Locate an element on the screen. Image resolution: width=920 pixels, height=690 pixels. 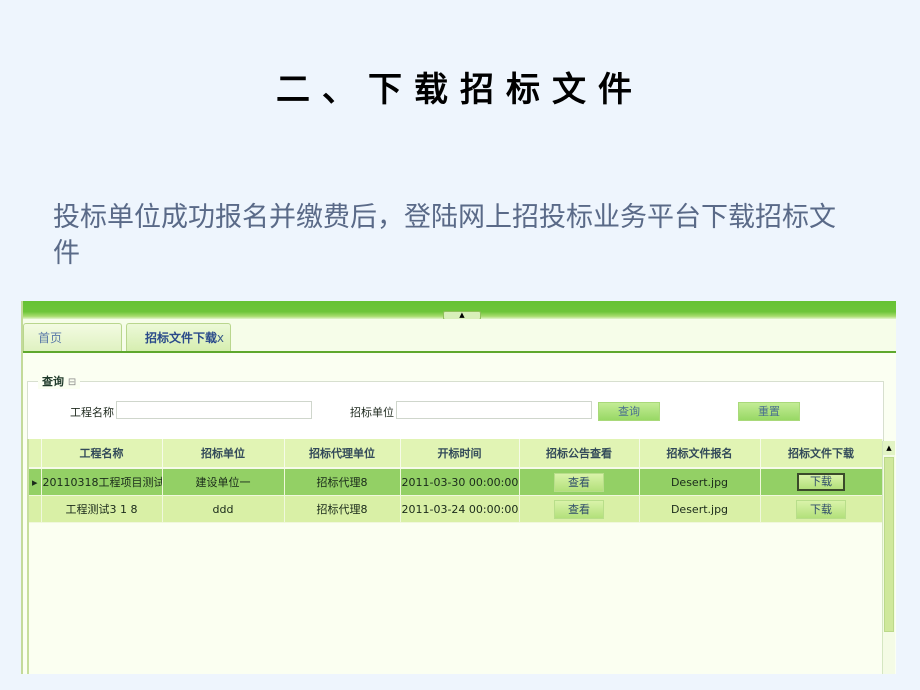
row-indicator-header is located at coordinates (35, 454).